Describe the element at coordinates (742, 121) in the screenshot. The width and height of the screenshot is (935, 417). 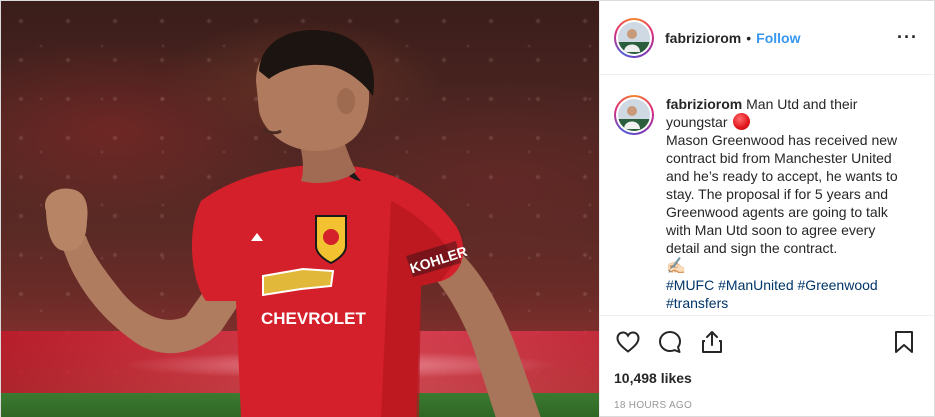
I see `red-circle-emoji-icon` at that location.